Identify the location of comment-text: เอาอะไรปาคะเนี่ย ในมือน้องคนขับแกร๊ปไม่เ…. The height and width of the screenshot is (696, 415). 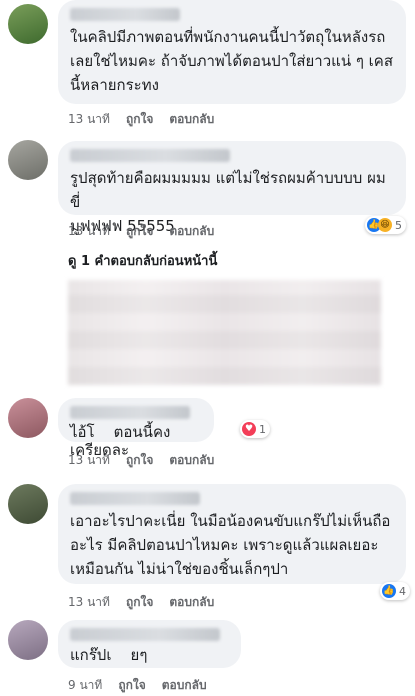
(230, 545).